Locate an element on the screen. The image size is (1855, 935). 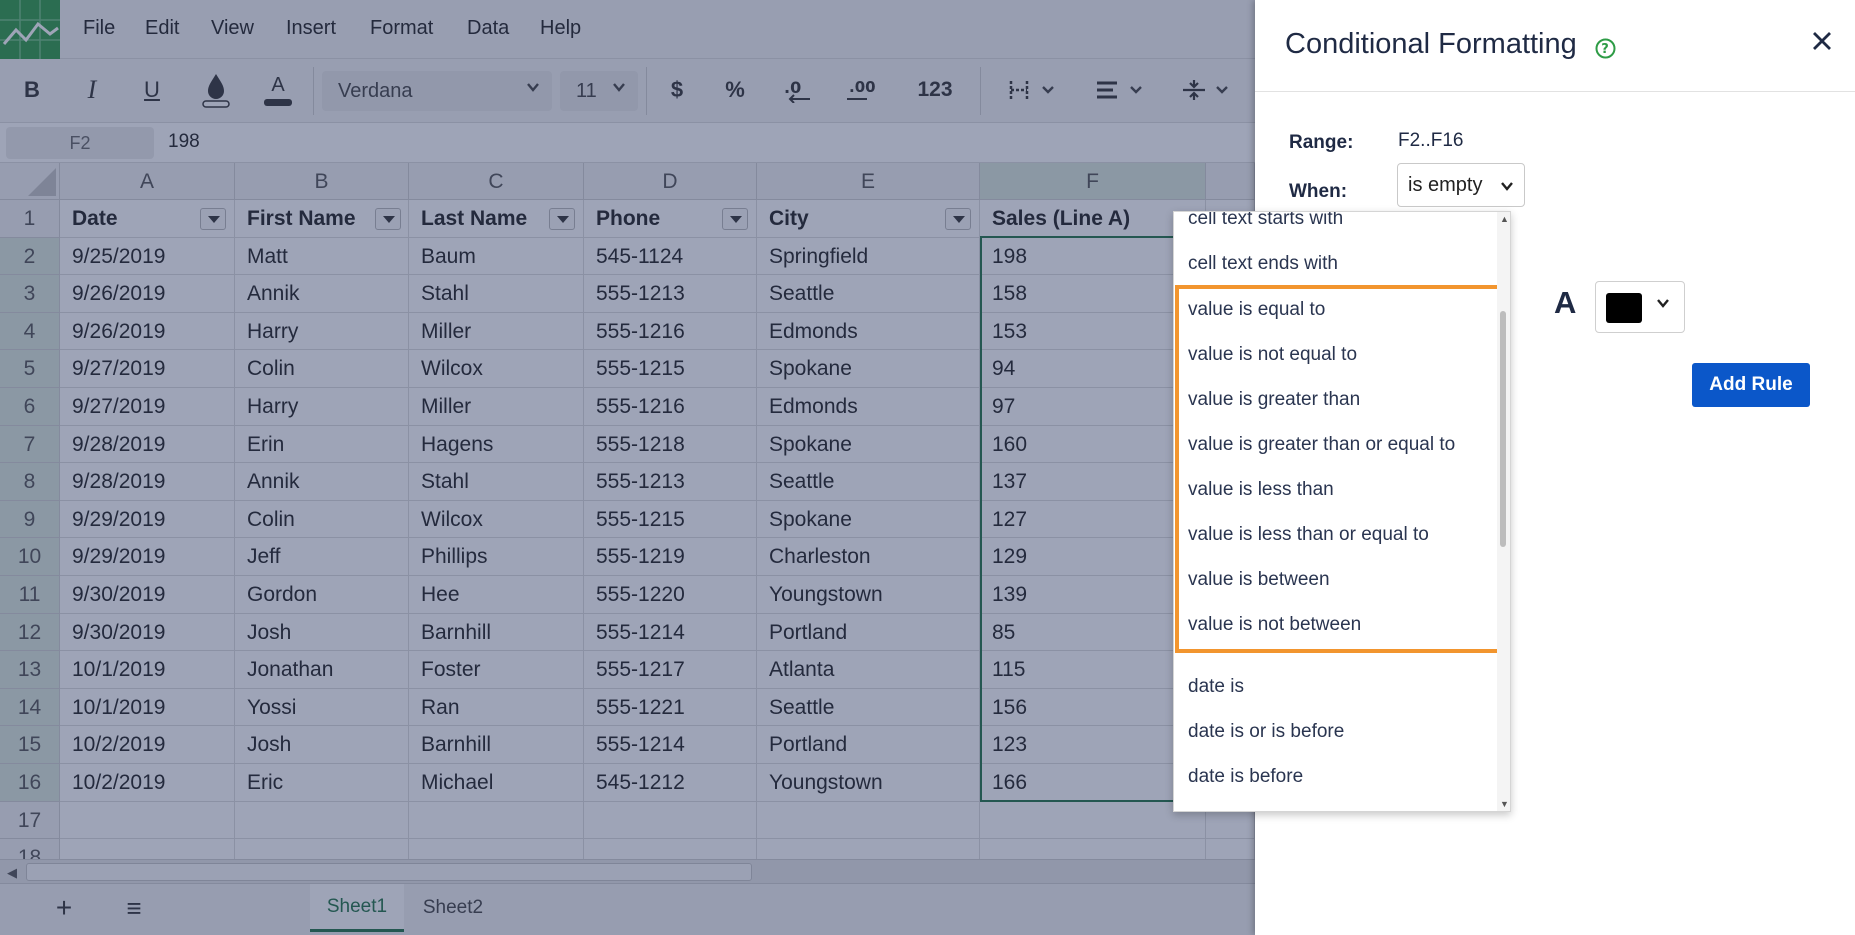
dropdown-option: date is is located at coordinates (1335, 686).